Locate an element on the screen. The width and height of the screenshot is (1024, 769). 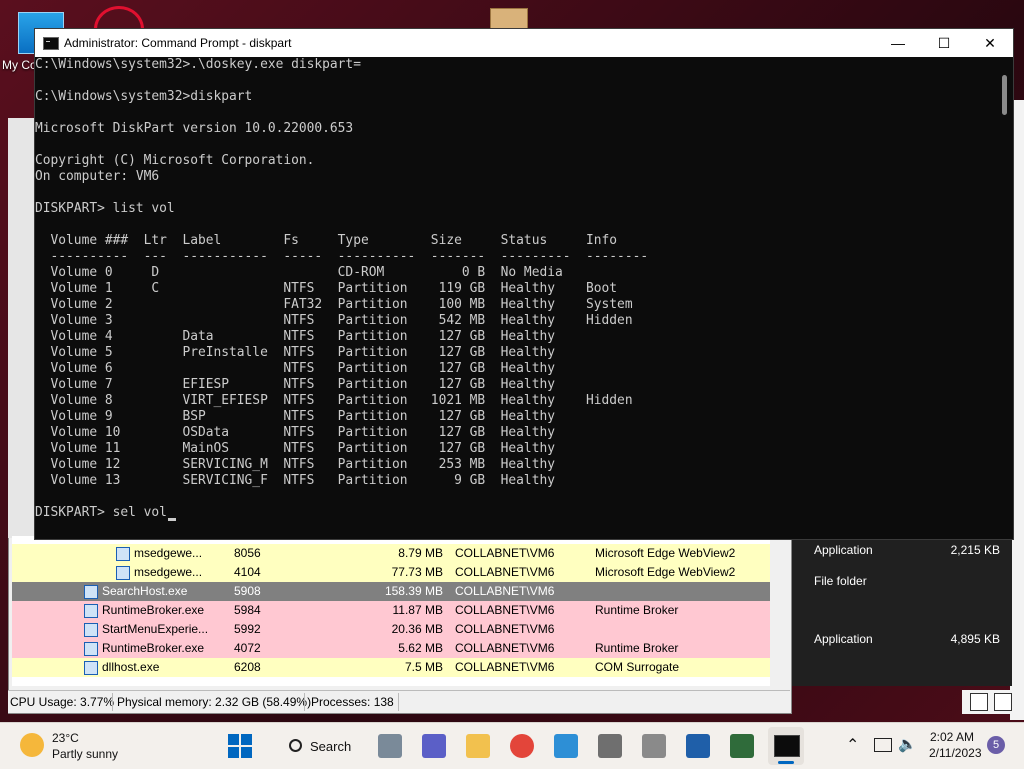
console-line: Copyright (C) Microsoft Corporation. is located at coordinates (175, 160).